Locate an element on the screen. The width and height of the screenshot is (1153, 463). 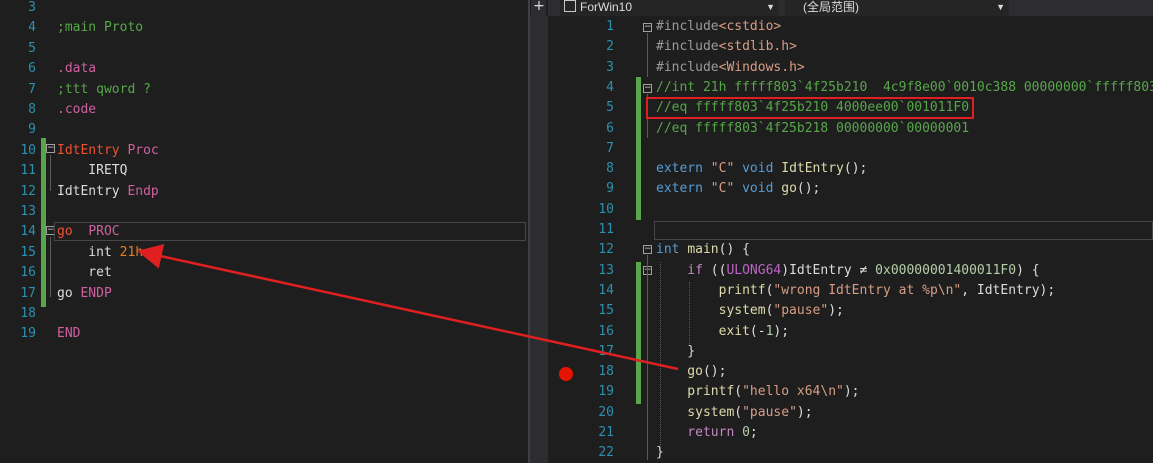
line-number: 3 is located at coordinates (610, 67).